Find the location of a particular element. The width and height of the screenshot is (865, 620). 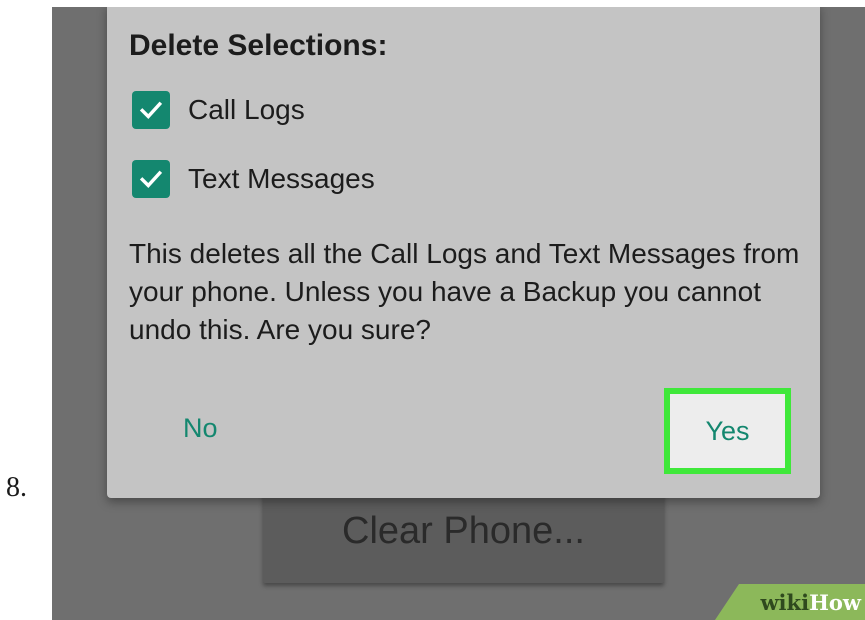

no-button: No is located at coordinates (200, 428).